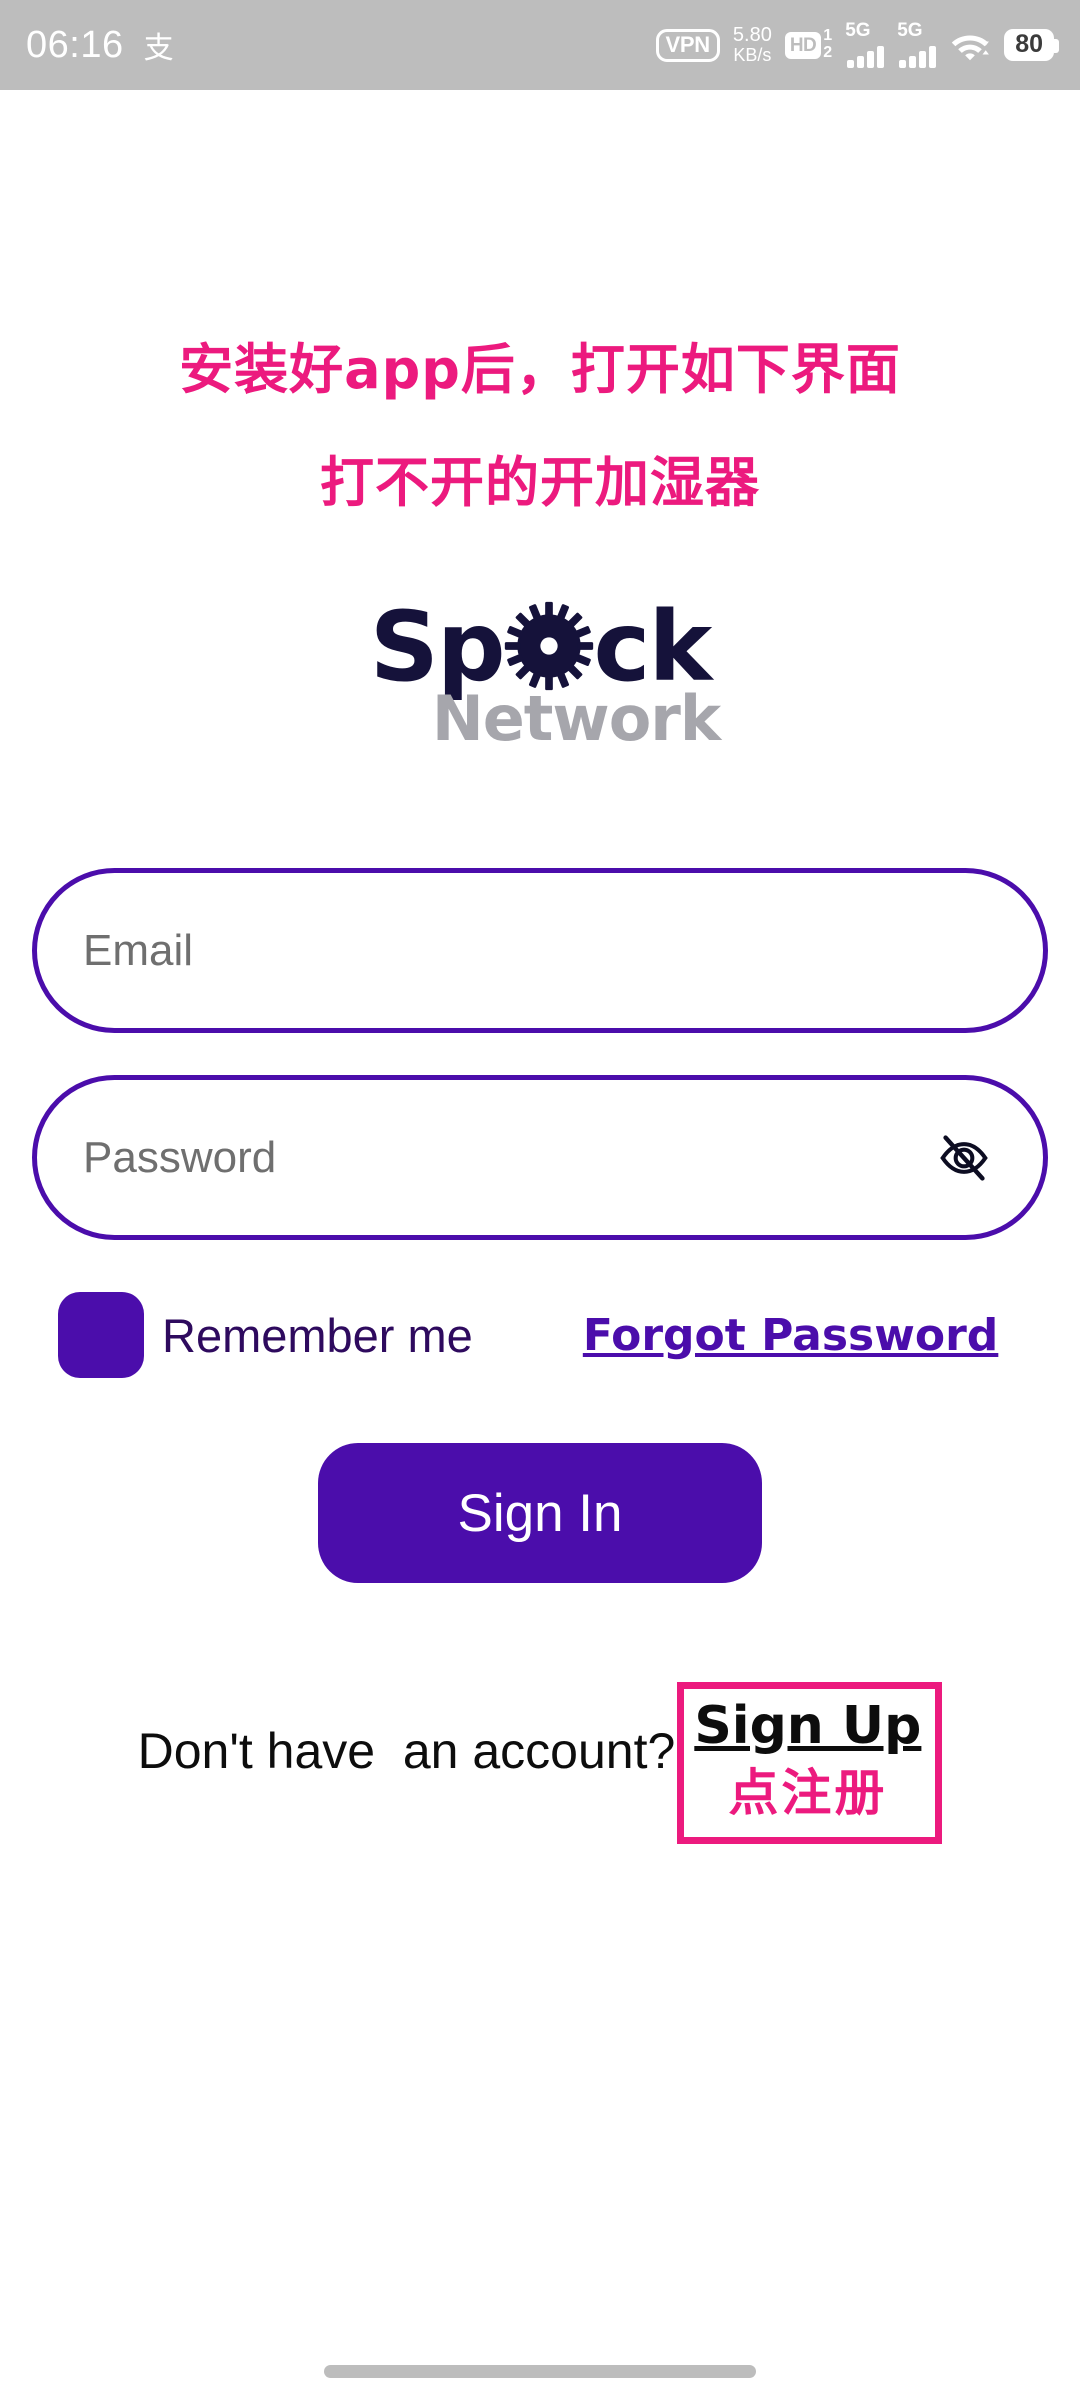 The height and width of the screenshot is (2400, 1080). I want to click on forgot-password-link: Forgot Password, so click(791, 1335).